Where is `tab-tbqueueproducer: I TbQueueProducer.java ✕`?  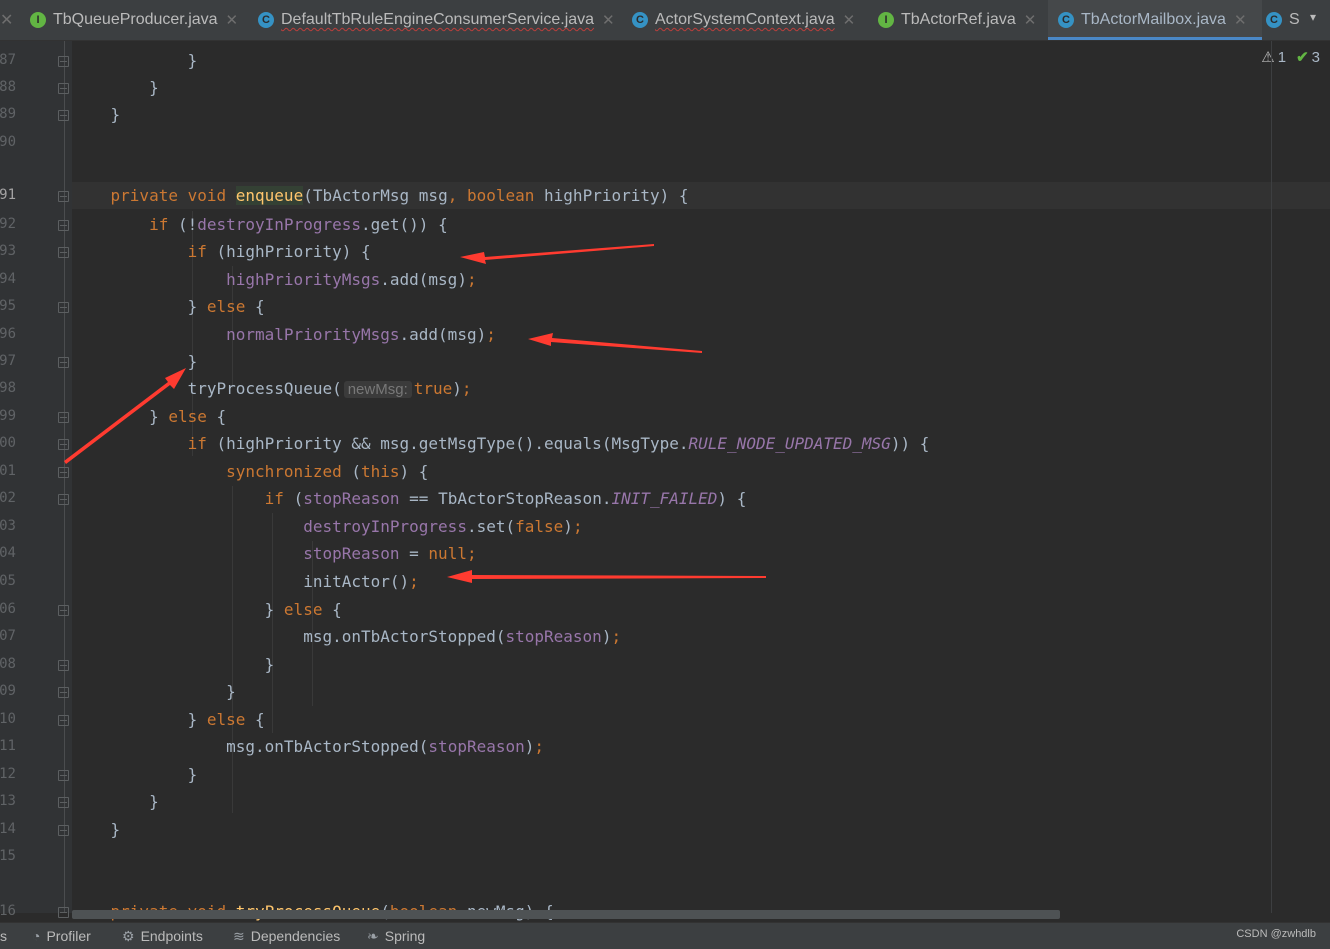
tab-tbqueueproducer: I TbQueueProducer.java ✕ is located at coordinates (134, 20).